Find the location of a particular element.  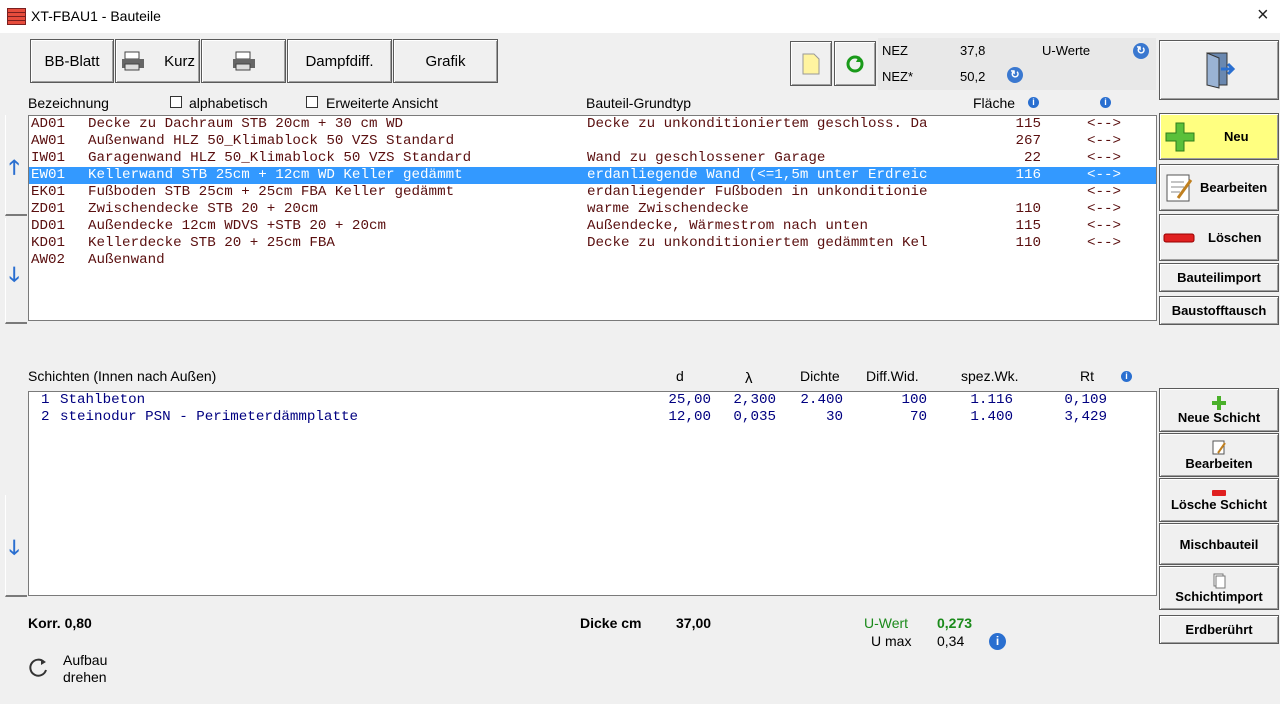

arrow-up-icon: 🡑 is located at coordinates (14, 168).